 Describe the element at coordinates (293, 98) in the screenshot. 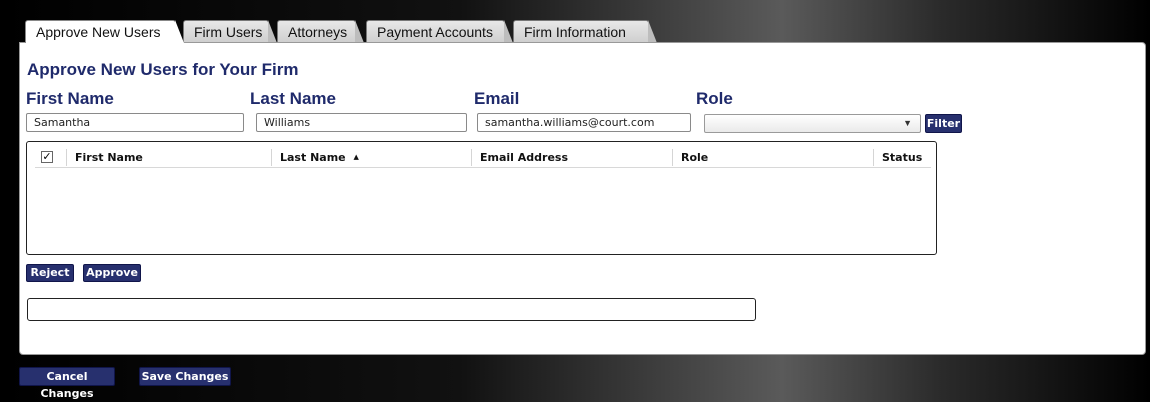

I see `last-name-label: Last Name` at that location.